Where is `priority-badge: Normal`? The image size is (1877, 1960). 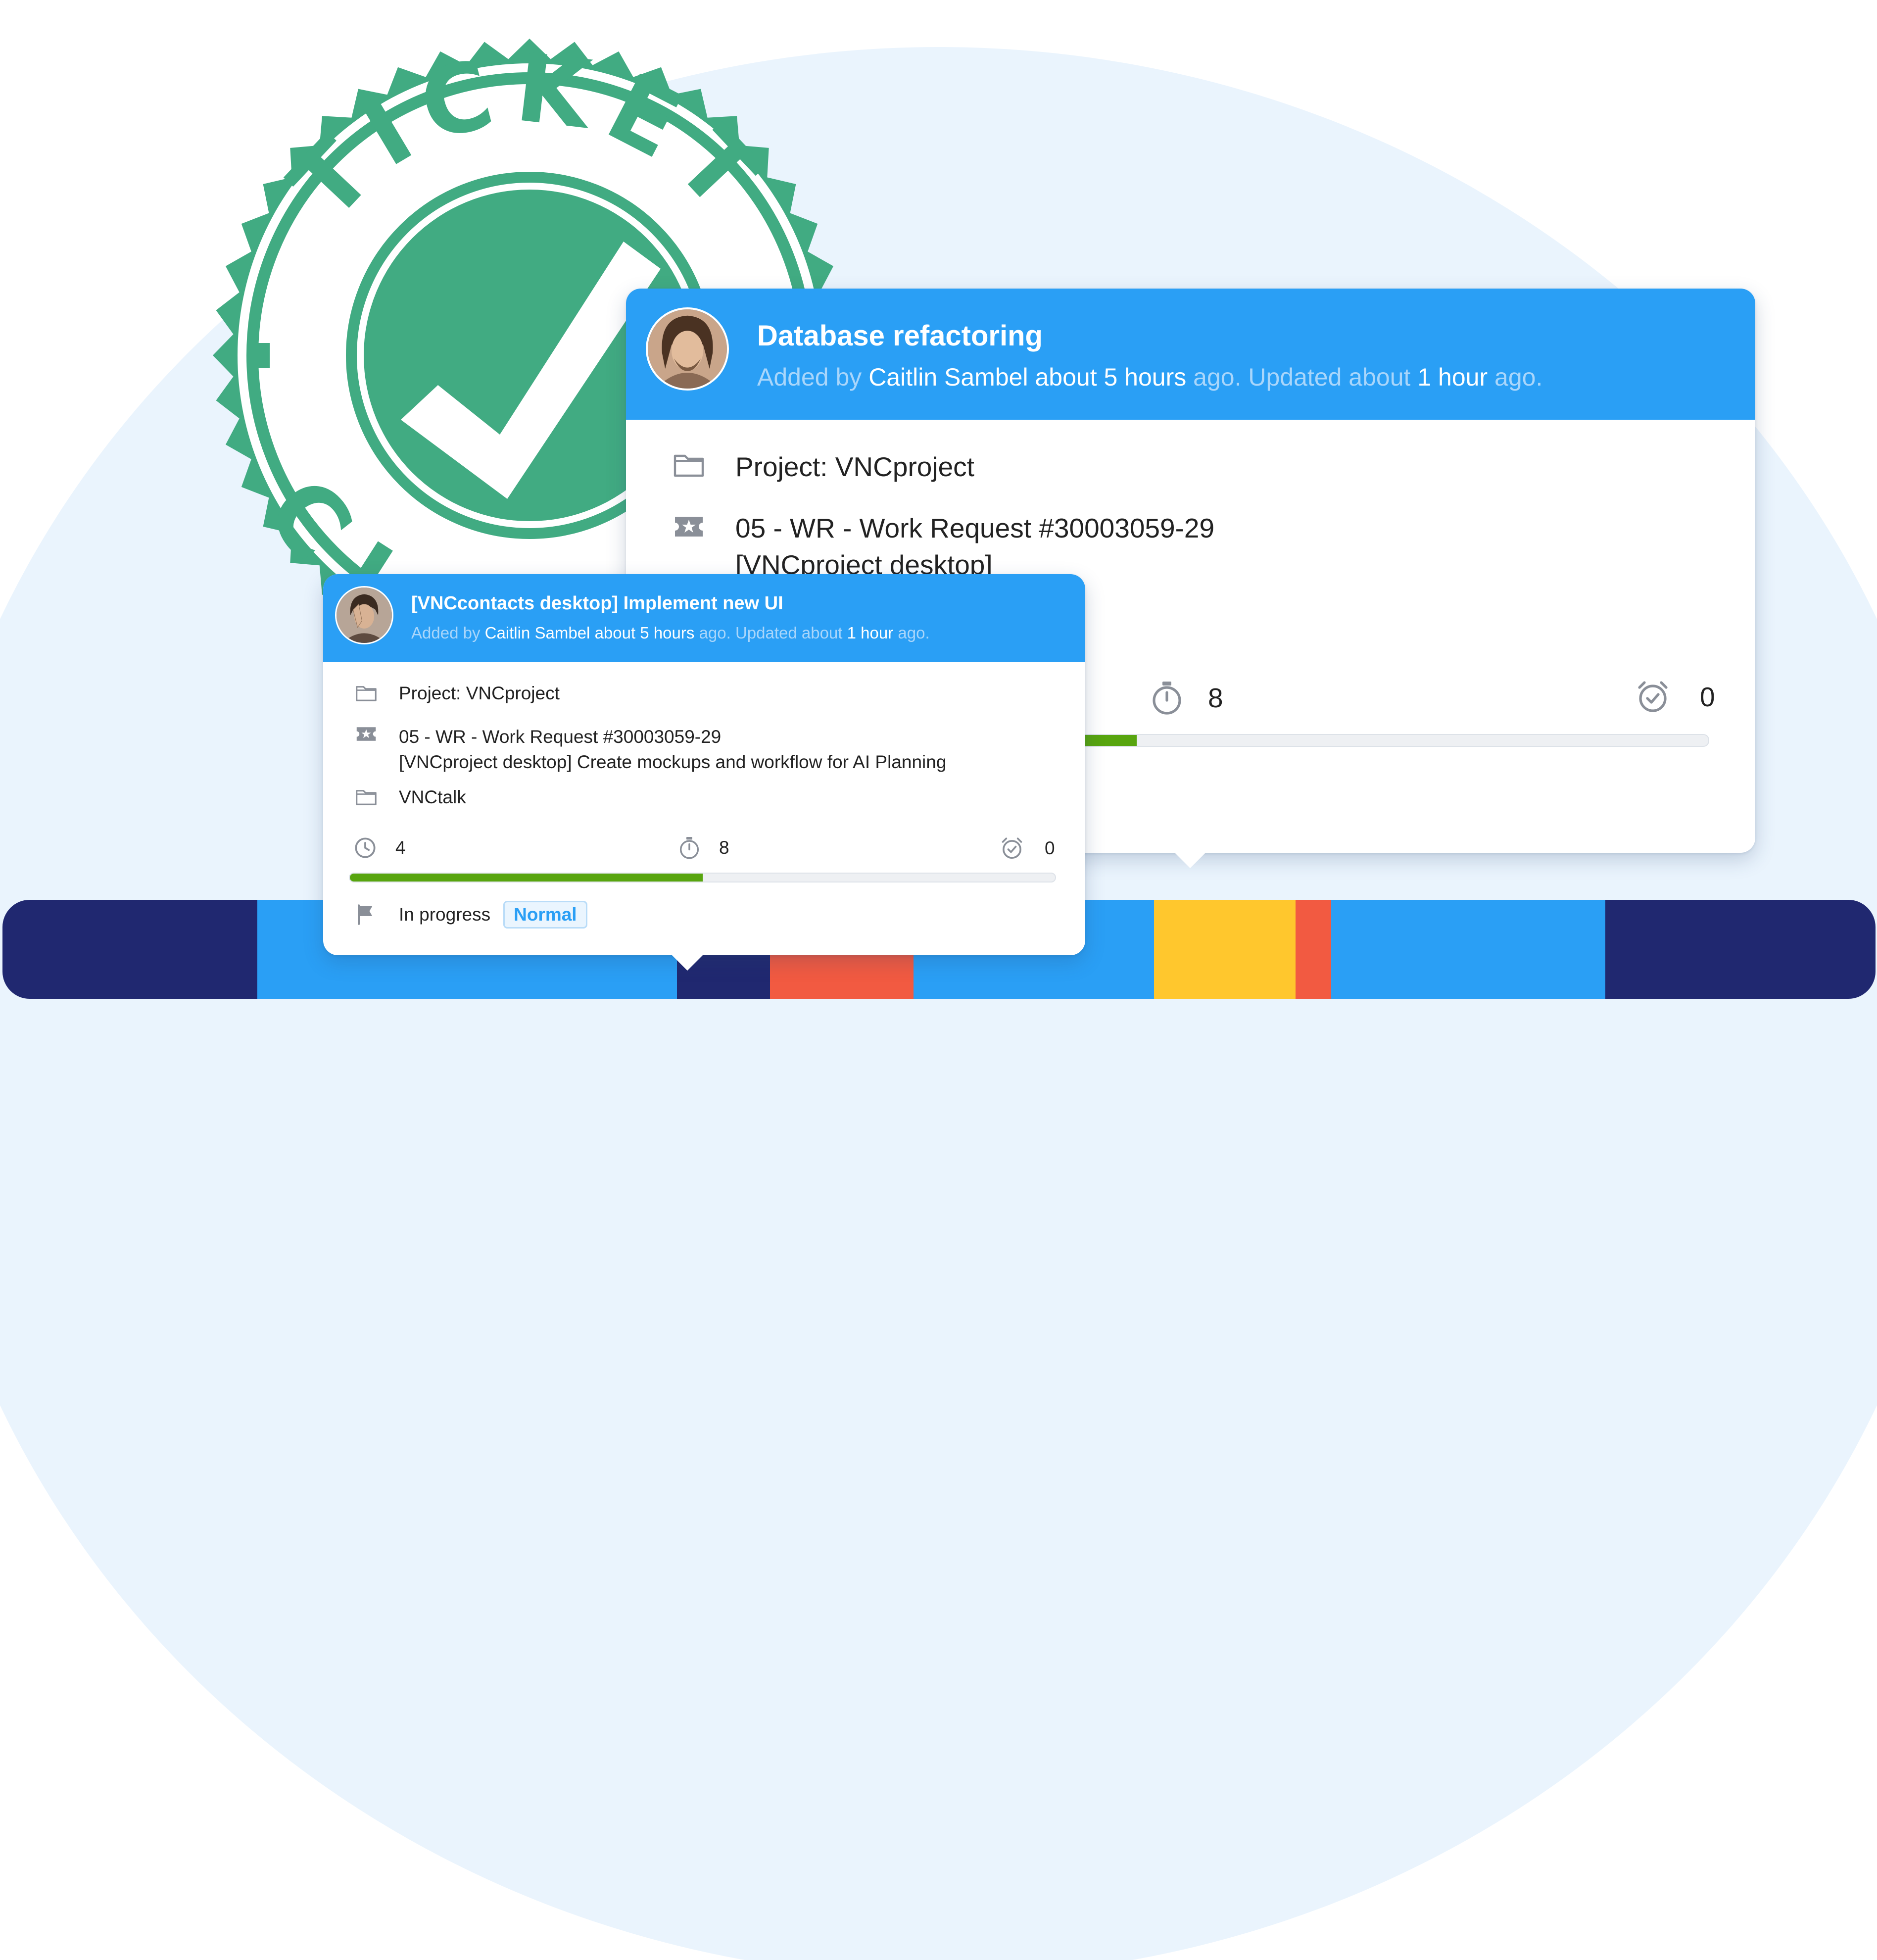
priority-badge: Normal is located at coordinates (545, 915).